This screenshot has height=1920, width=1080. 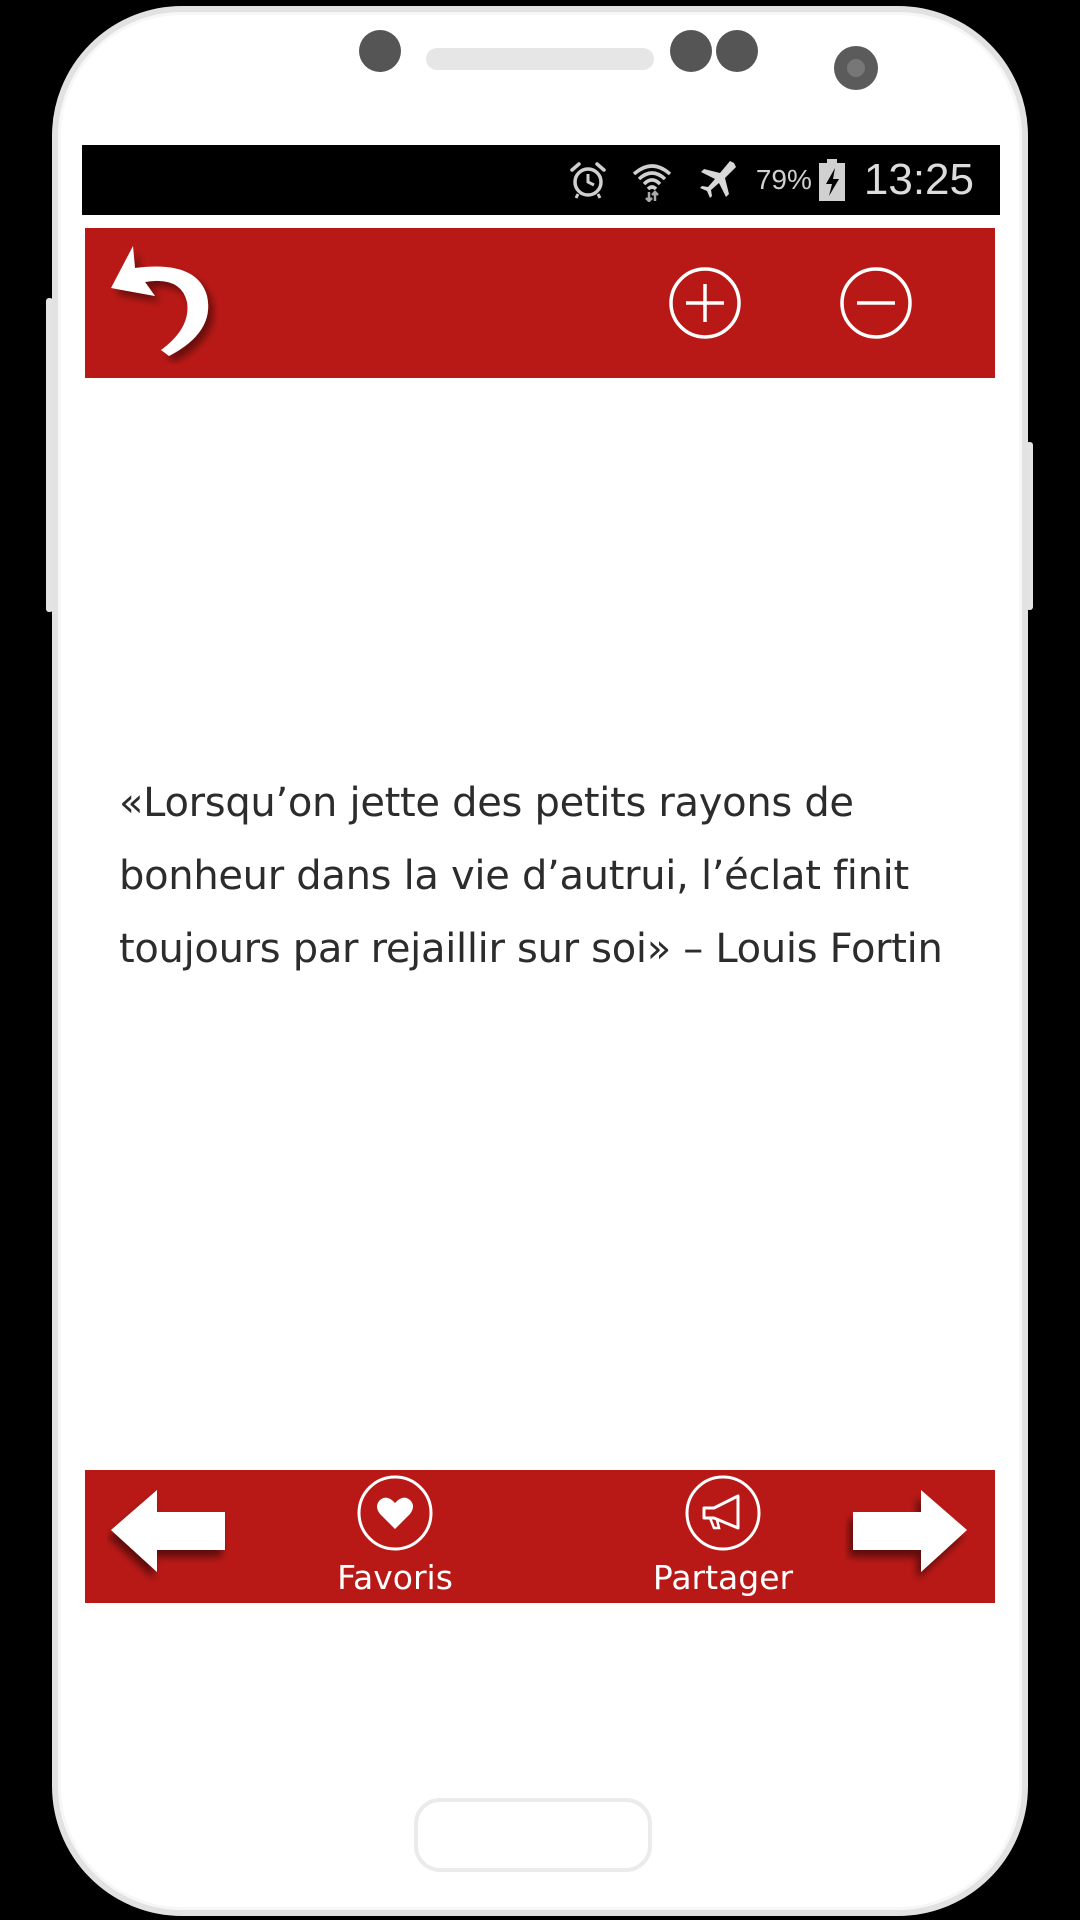 What do you see at coordinates (723, 1513) in the screenshot?
I see `megaphone-icon` at bounding box center [723, 1513].